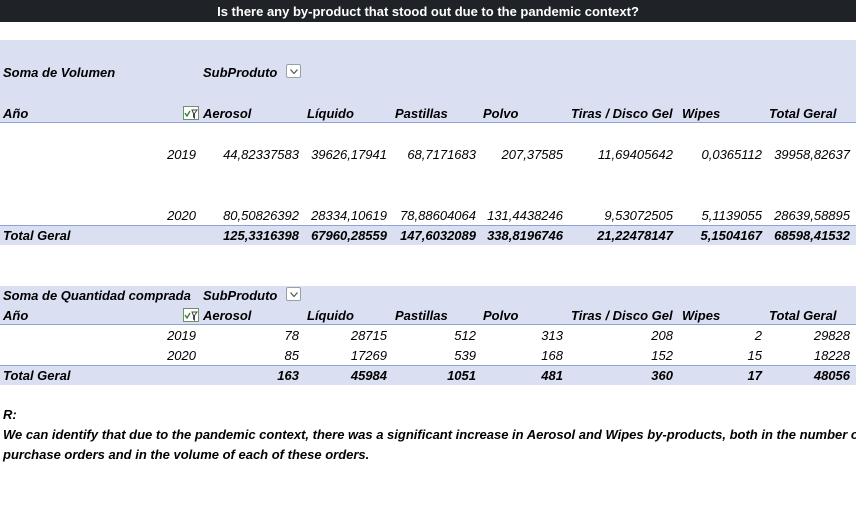 This screenshot has width=856, height=525. What do you see at coordinates (291, 335) in the screenshot?
I see `table2-cell: 78` at bounding box center [291, 335].